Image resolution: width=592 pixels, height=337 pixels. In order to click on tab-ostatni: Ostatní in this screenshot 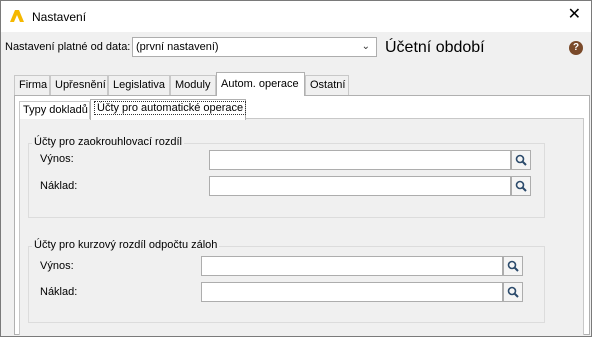, I will do `click(327, 85)`.